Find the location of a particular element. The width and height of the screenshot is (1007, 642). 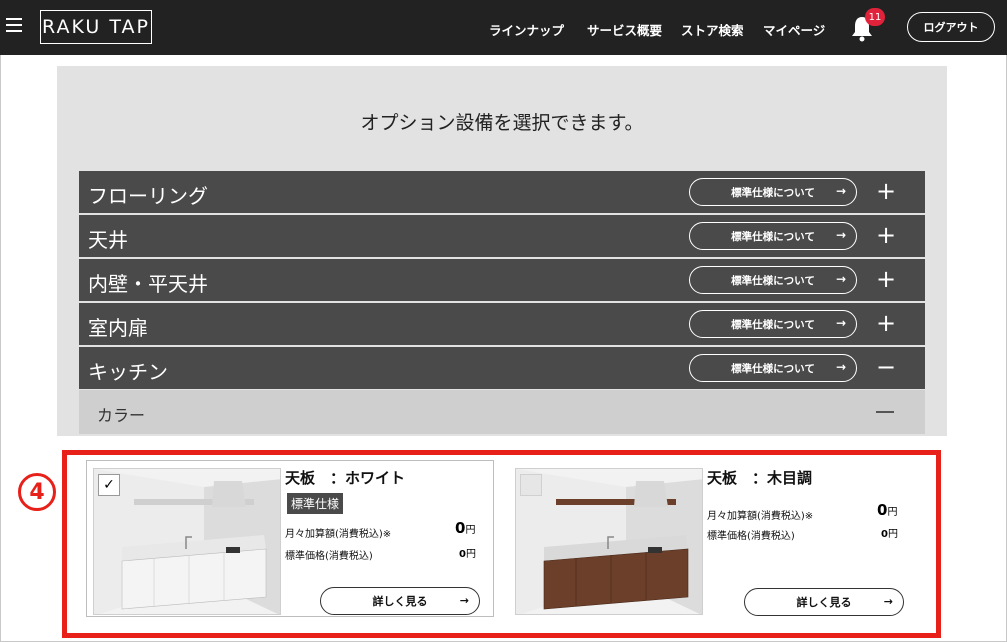

intro-text: オプション設備を選択できます。 is located at coordinates (502, 123).